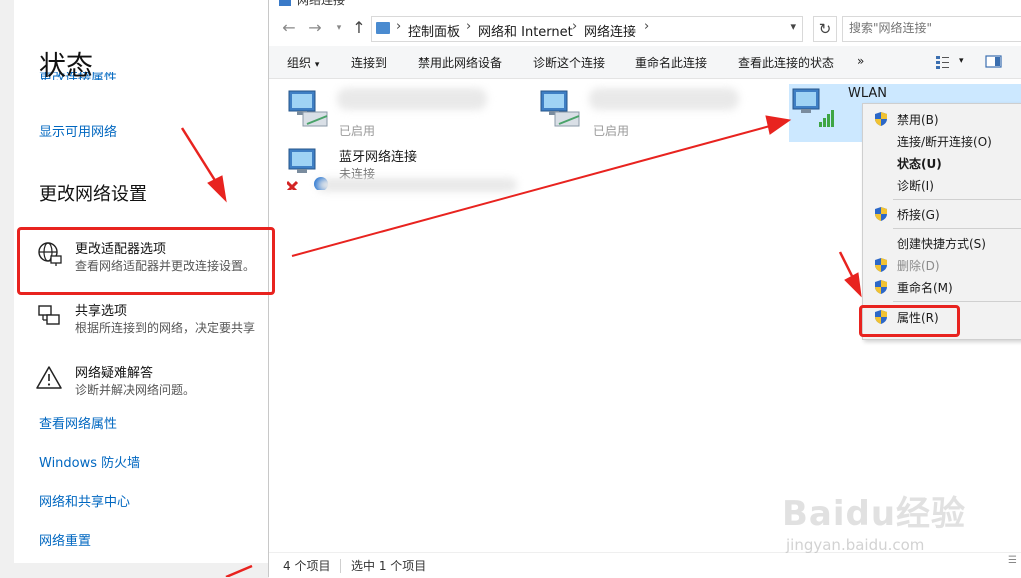  Describe the element at coordinates (339, 28) in the screenshot. I see `recent-locations-chevron-icon: ▾` at that location.